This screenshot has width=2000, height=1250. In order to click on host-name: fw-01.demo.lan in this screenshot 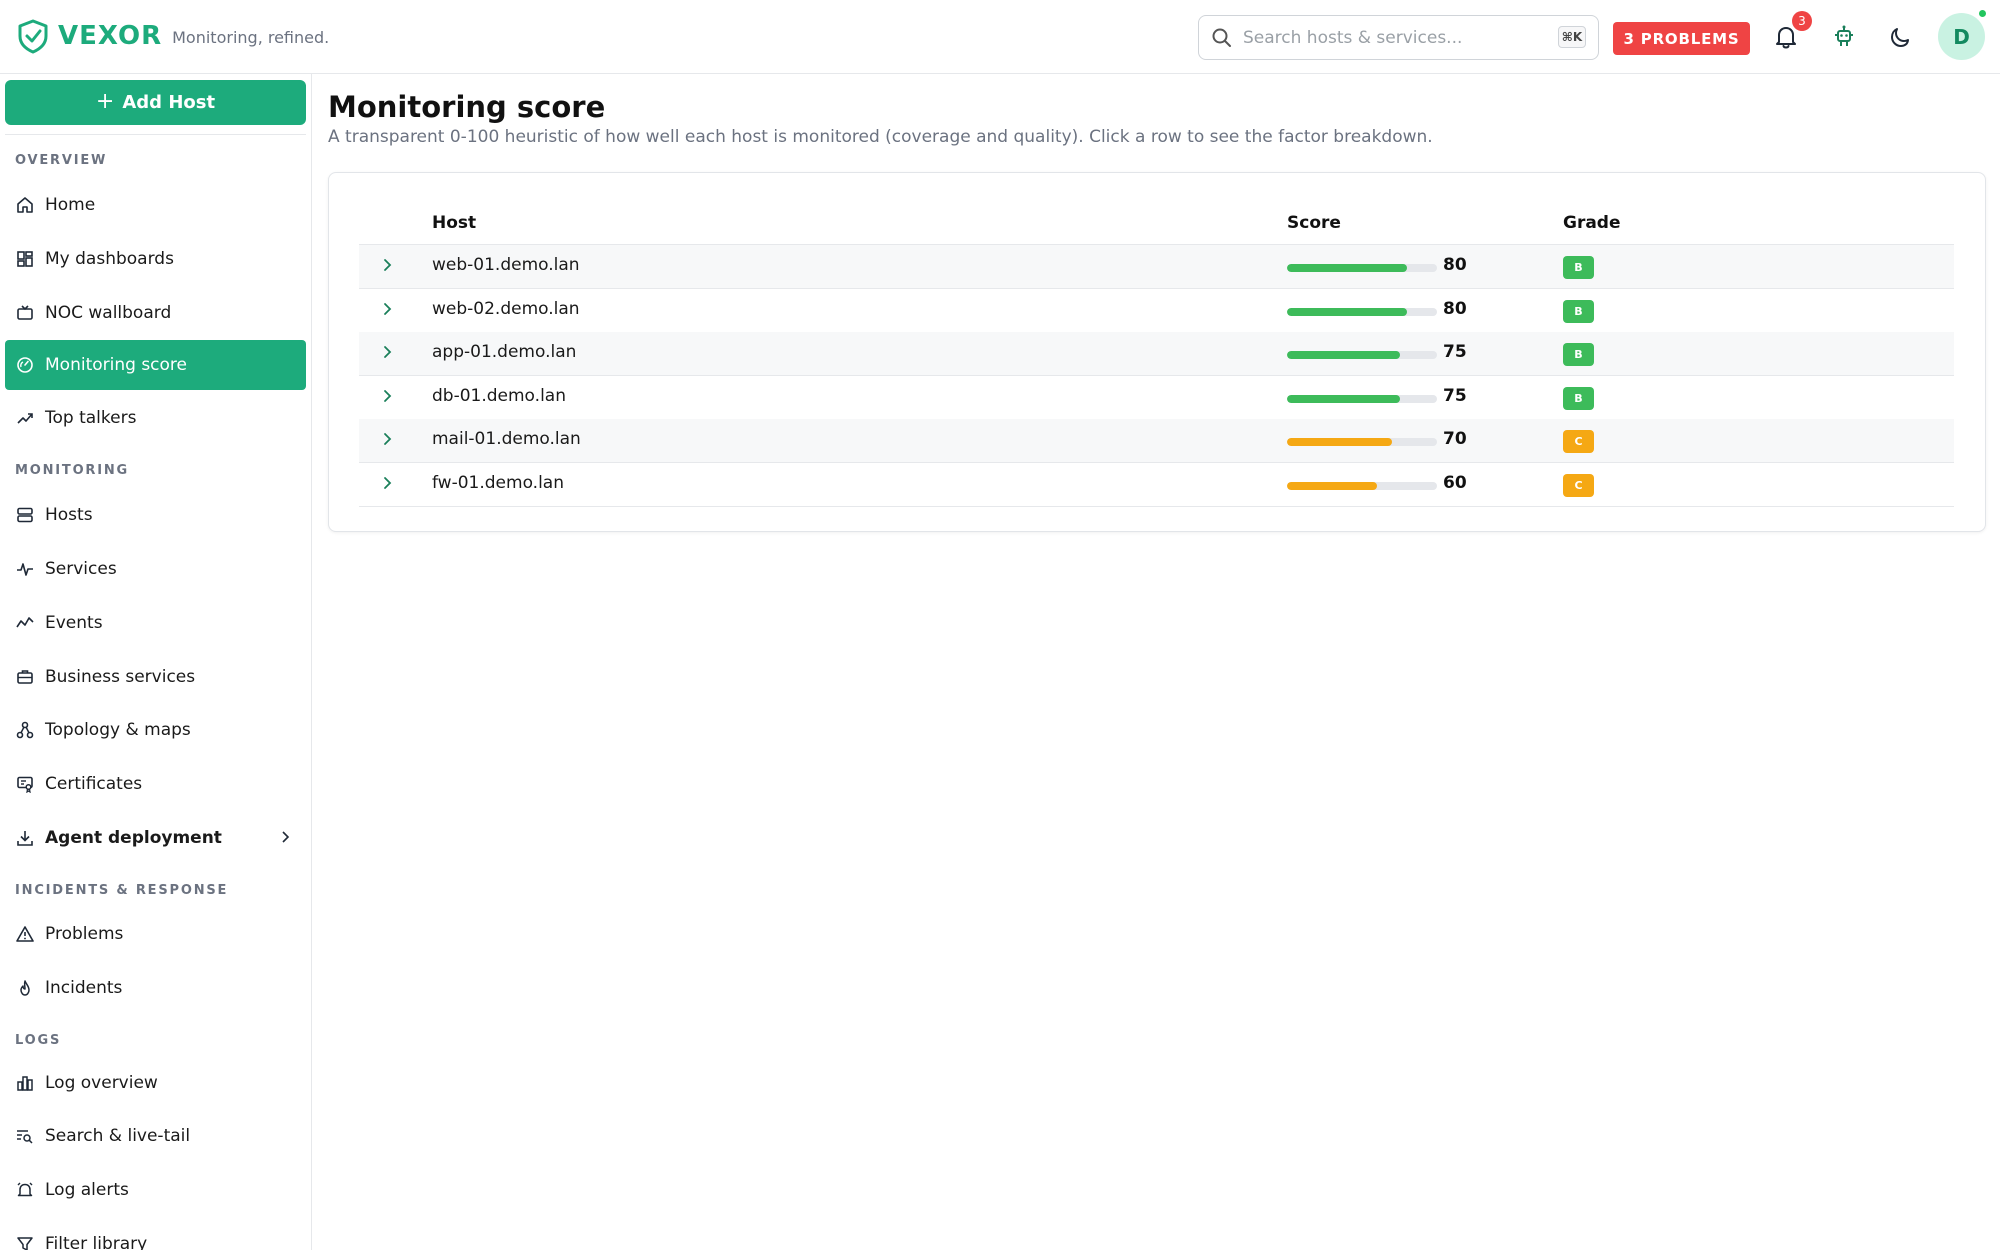, I will do `click(498, 483)`.